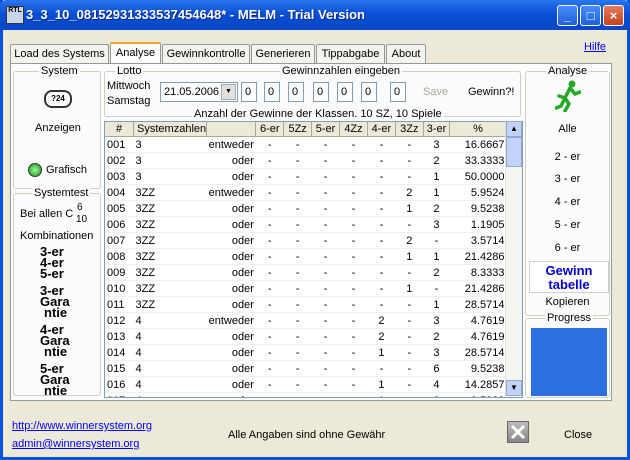 Image resolution: width=630 pixels, height=460 pixels. I want to click on table-row: 0174oder----1-29.5238, so click(306, 394).